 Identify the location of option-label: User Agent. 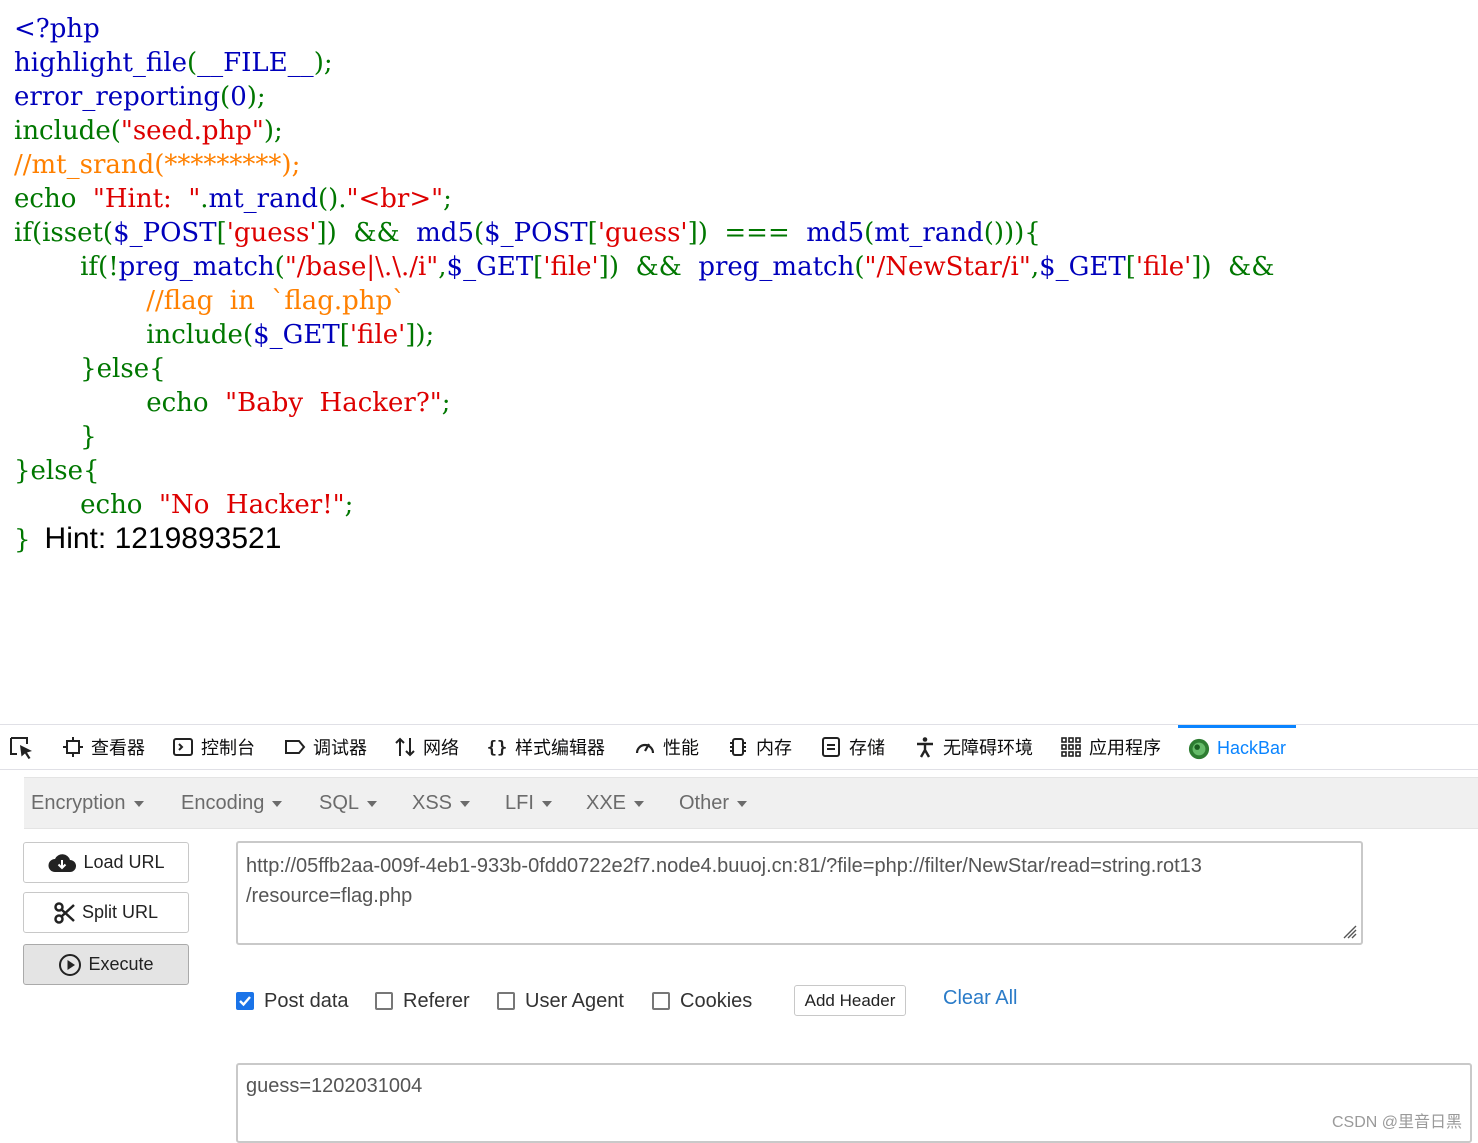
(574, 1000).